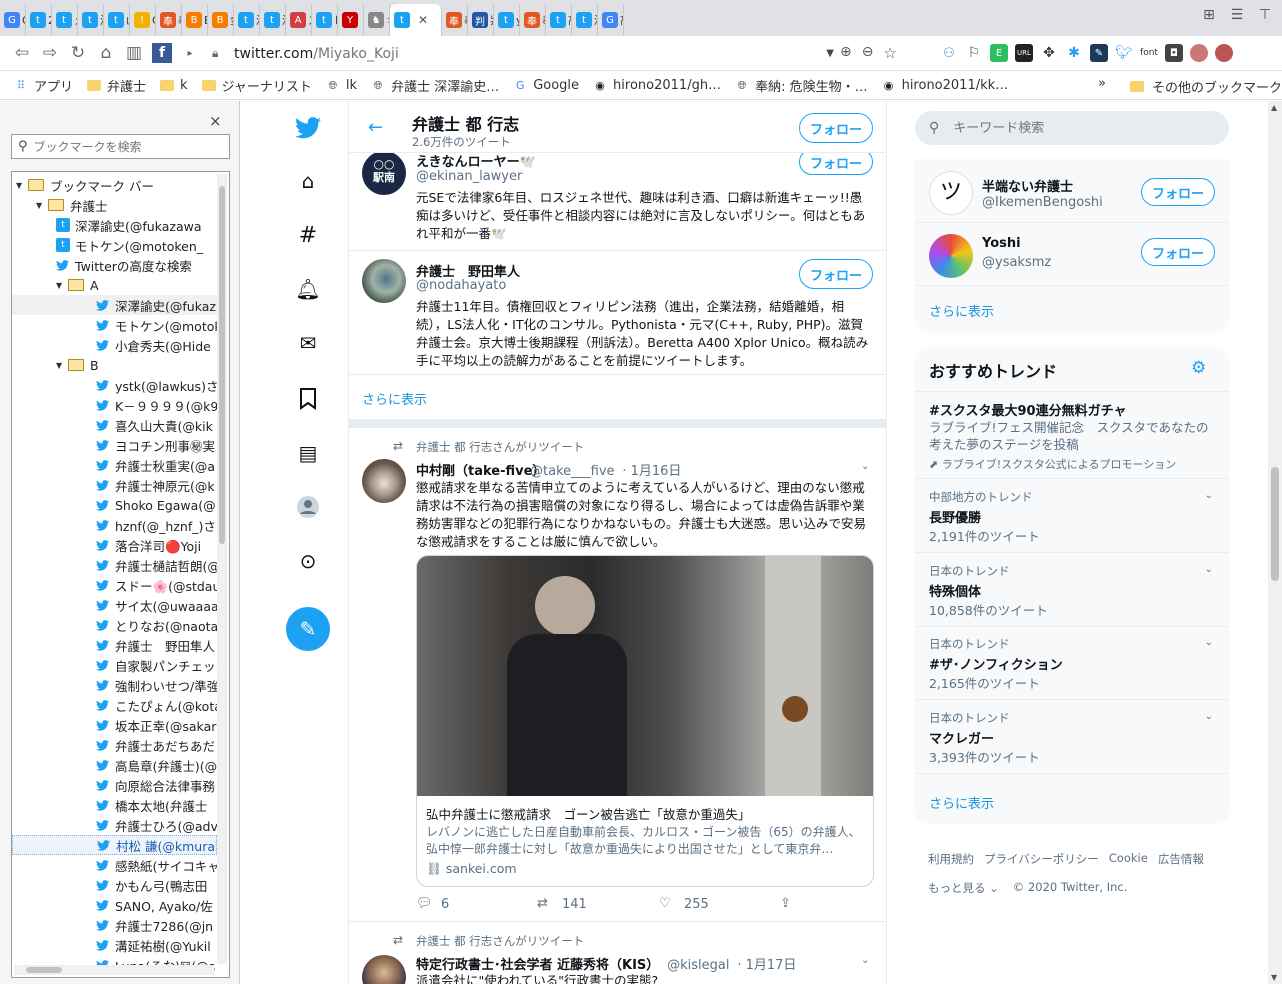 The width and height of the screenshot is (1282, 984). What do you see at coordinates (162, 53) in the screenshot?
I see `facebook-icon: f` at bounding box center [162, 53].